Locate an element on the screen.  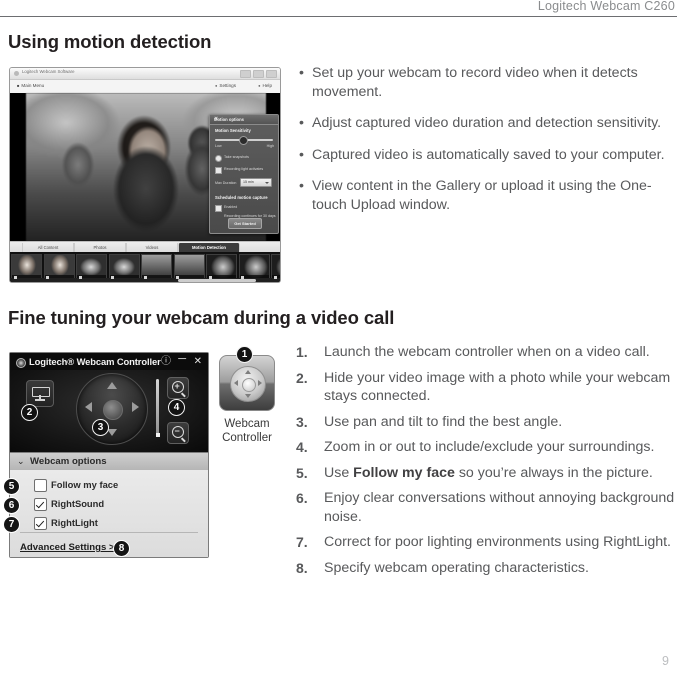
desktop-icon-label: Webcam Controller is located at coordinates (247, 431).